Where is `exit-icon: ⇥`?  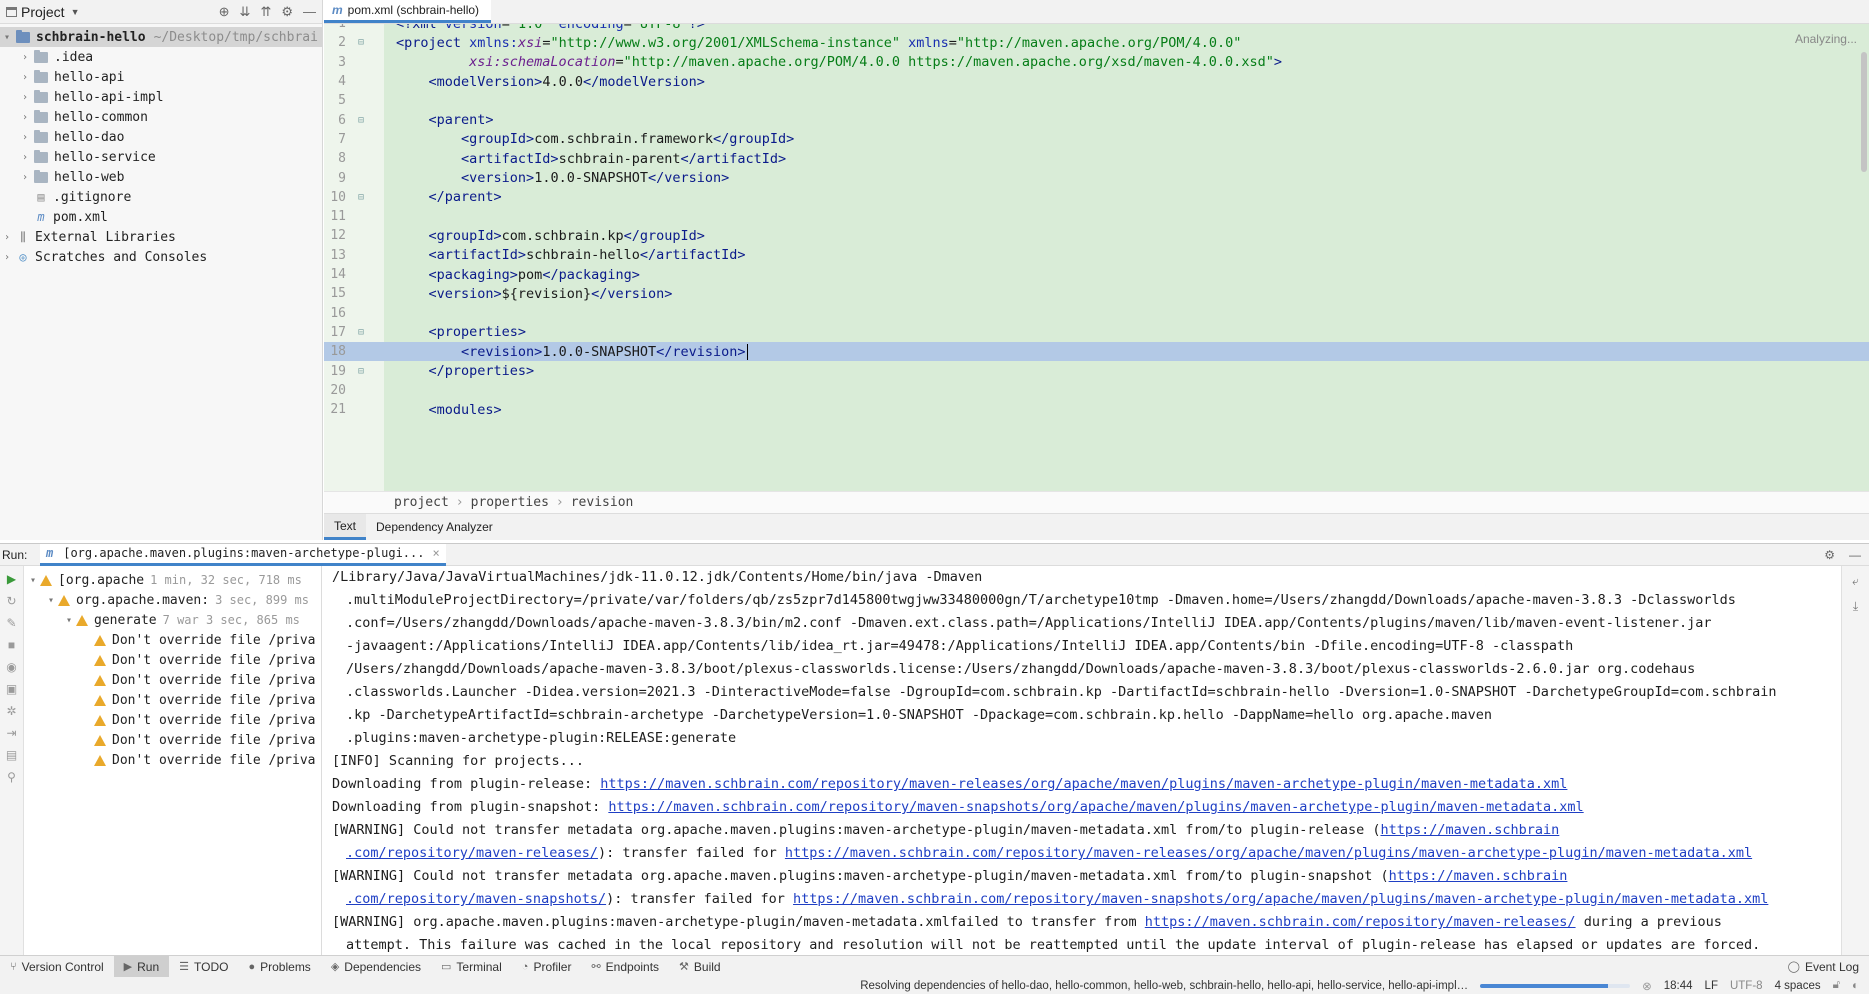
exit-icon: ⇥ is located at coordinates (11, 733).